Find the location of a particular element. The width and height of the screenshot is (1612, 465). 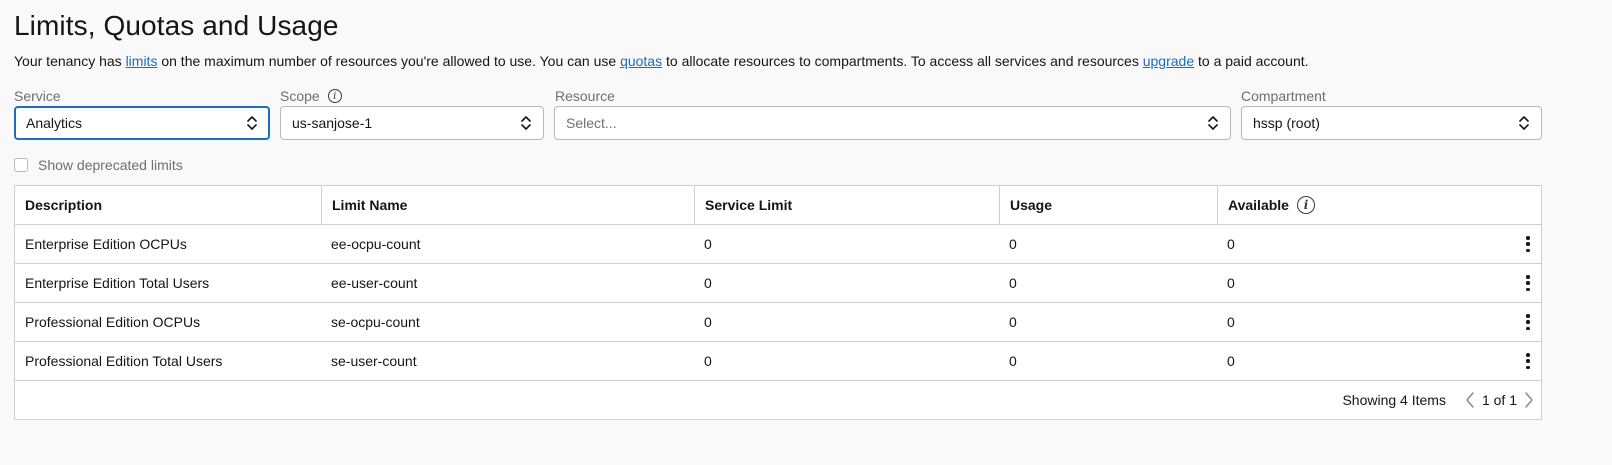

scope-select: us-sanjose-1 is located at coordinates (412, 123).